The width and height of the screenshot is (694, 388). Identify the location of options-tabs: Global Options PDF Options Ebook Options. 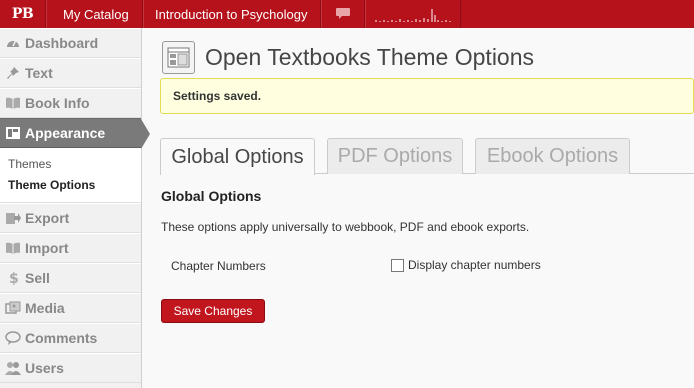
(427, 156).